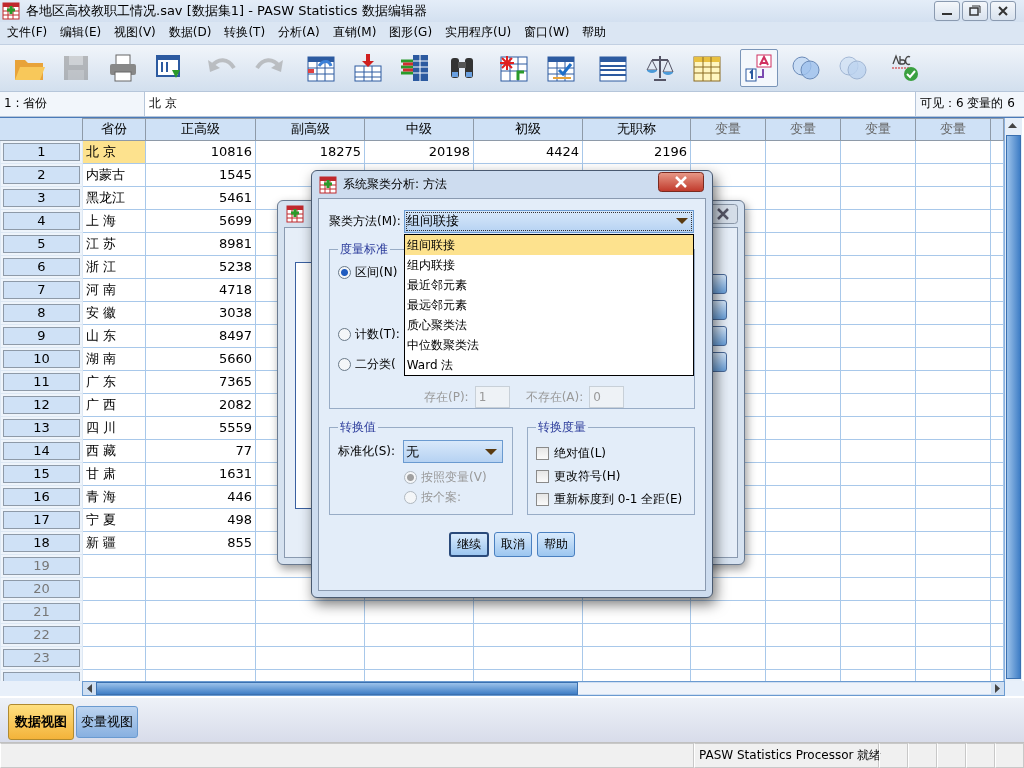 The width and height of the screenshot is (1024, 768). Describe the element at coordinates (546, 33) in the screenshot. I see `menu-item: 窗口(W)` at that location.